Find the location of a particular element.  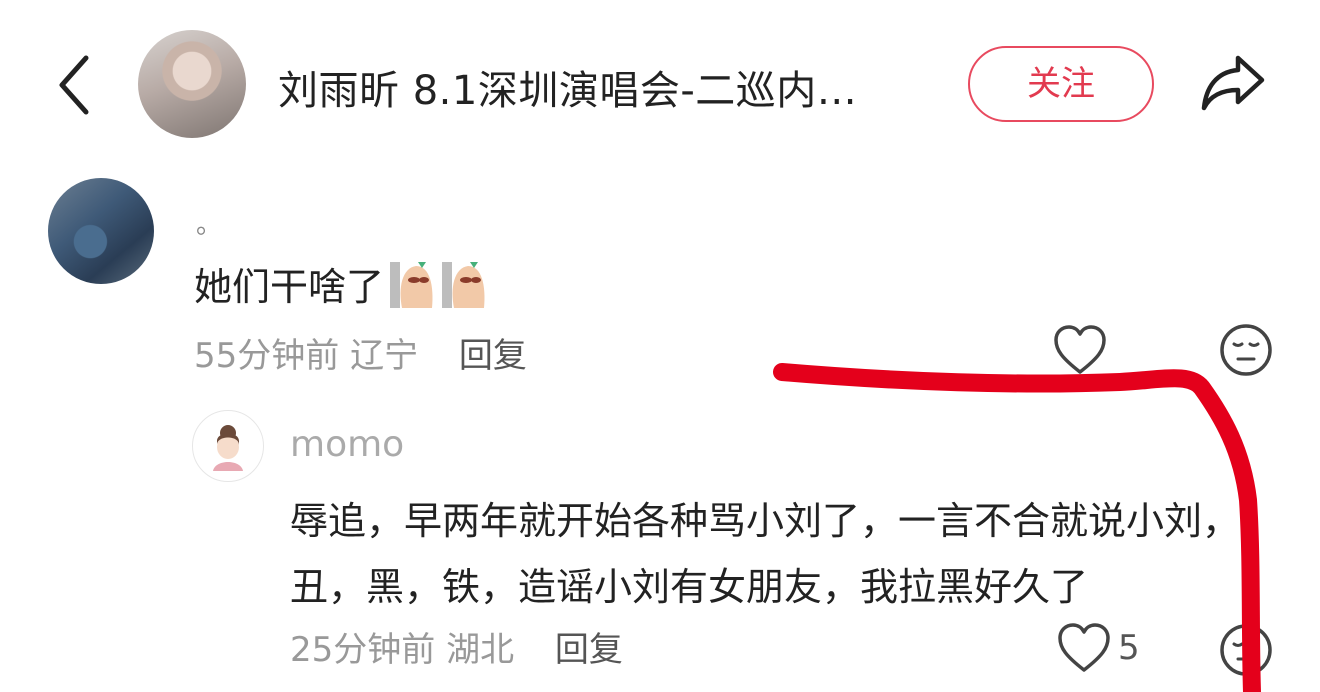

back-icon is located at coordinates (74, 85).